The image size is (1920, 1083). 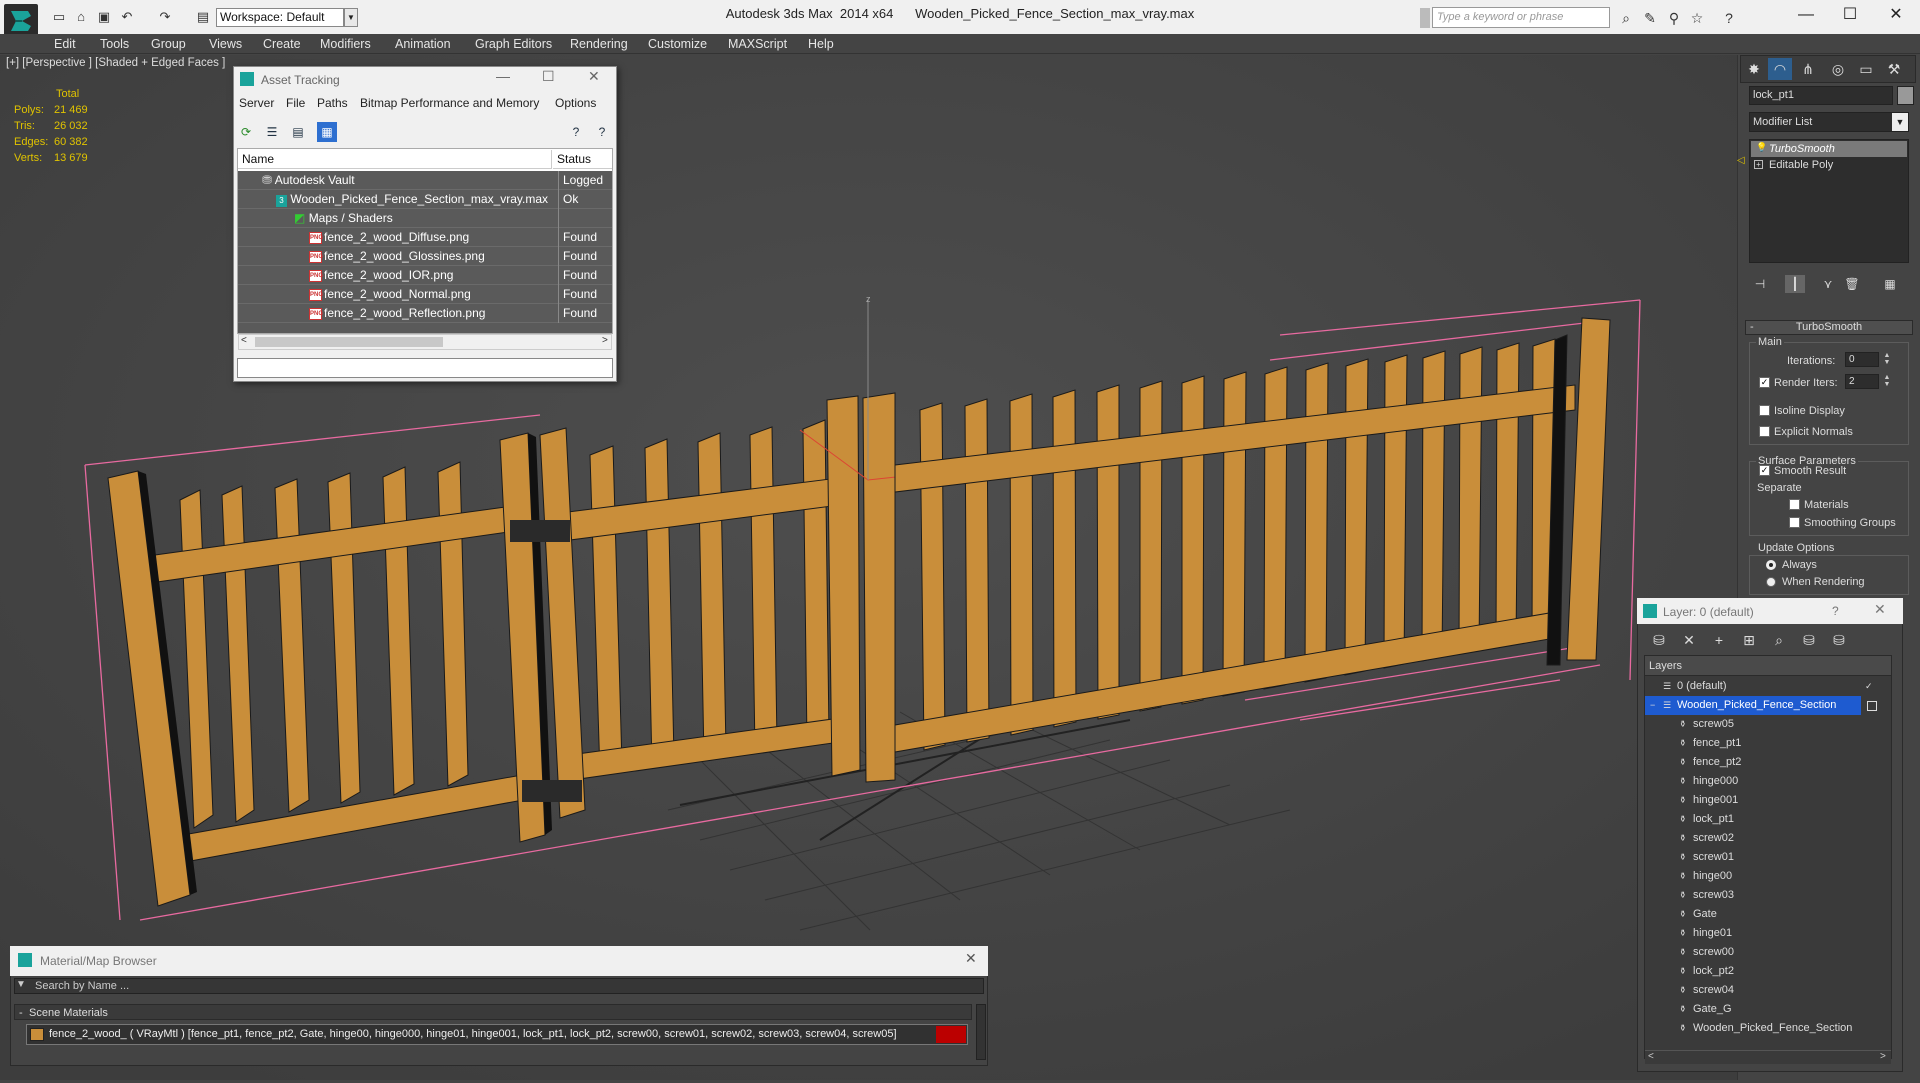 I want to click on modifier-list-dropdown: Modifier List, so click(x=1829, y=122).